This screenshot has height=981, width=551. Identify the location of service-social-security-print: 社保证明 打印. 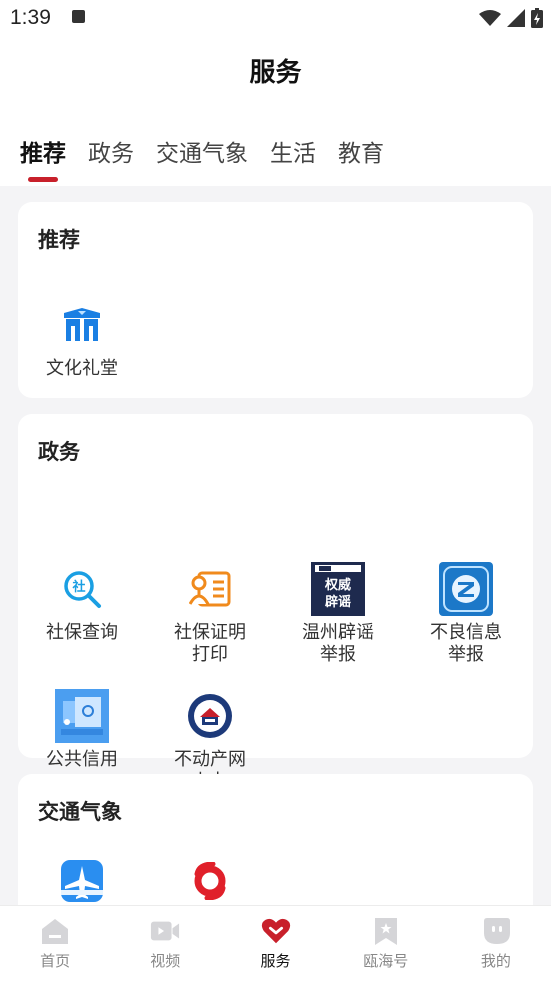
(210, 614).